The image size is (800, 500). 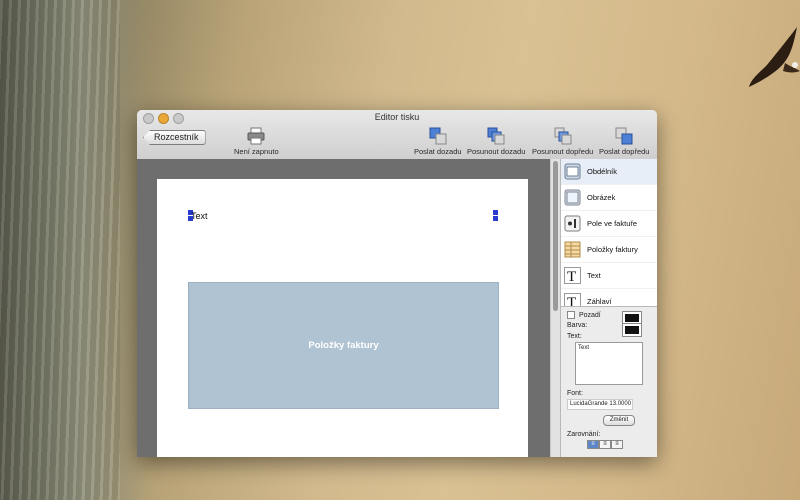 What do you see at coordinates (572, 197) in the screenshot?
I see `image-icon` at bounding box center [572, 197].